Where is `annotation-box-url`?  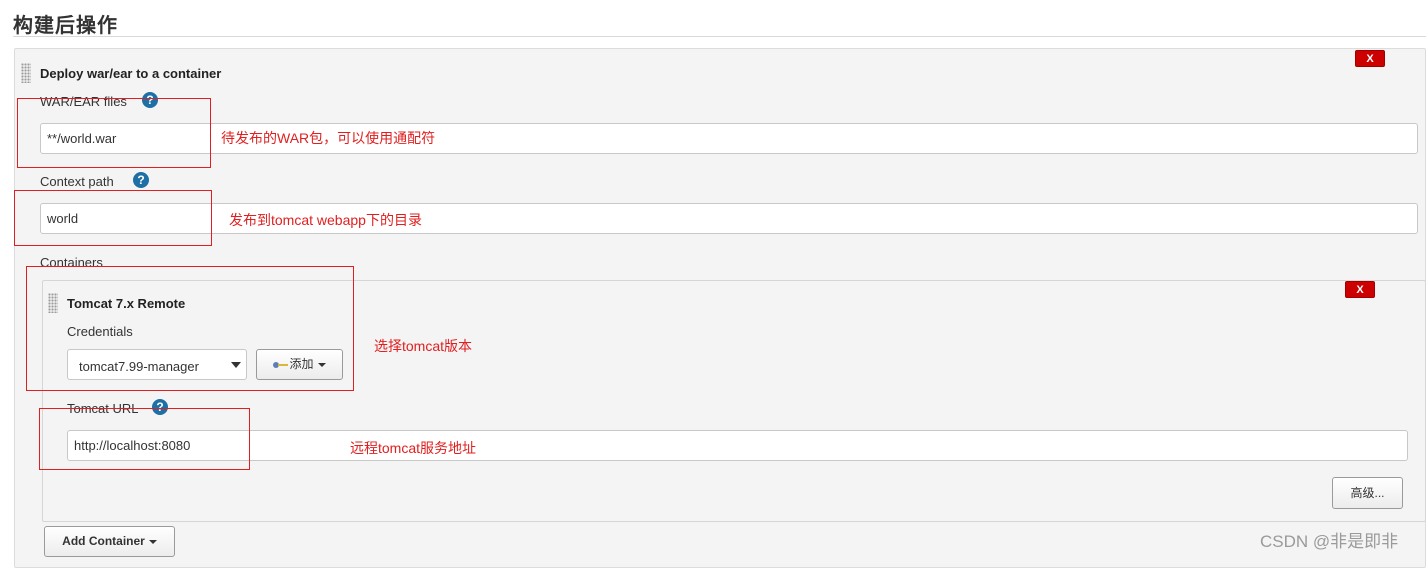 annotation-box-url is located at coordinates (144, 439).